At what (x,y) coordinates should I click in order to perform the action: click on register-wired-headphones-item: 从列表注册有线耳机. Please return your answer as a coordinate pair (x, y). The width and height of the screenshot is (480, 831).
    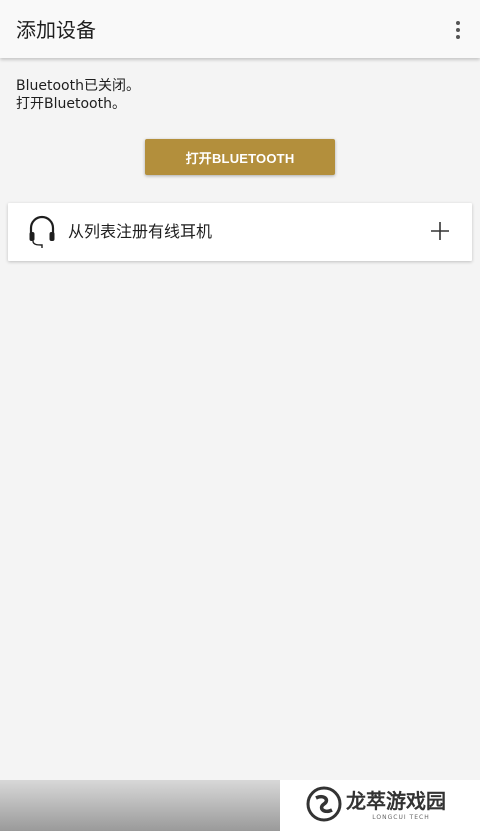
    Looking at the image, I should click on (240, 232).